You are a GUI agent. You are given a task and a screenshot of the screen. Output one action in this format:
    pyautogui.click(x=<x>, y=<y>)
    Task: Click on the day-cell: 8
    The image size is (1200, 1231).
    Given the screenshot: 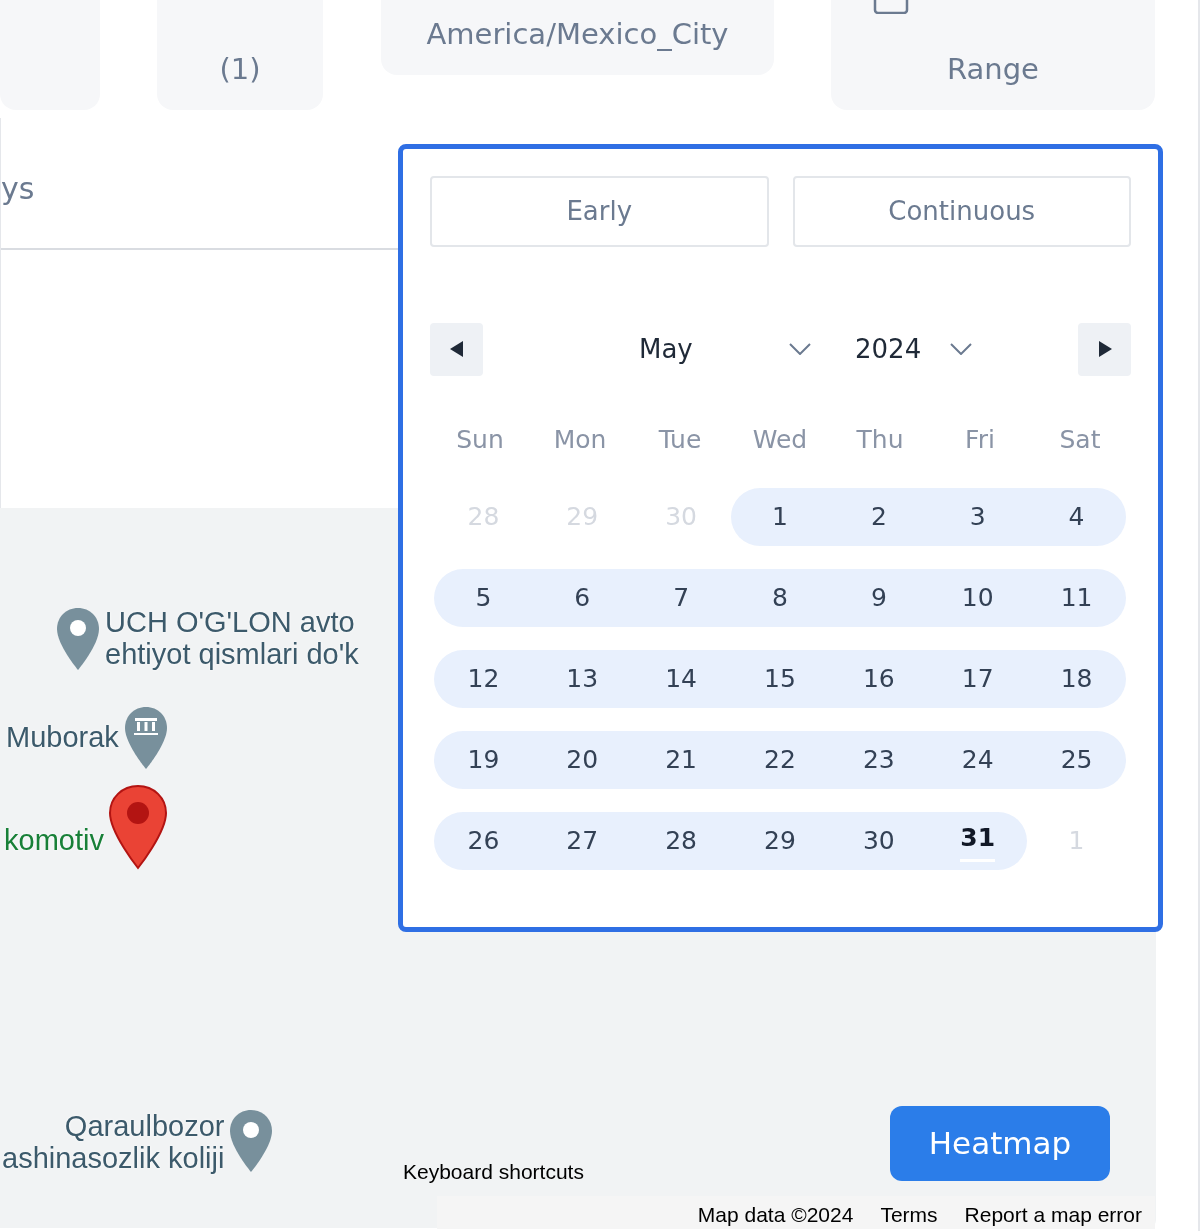 What is the action you would take?
    pyautogui.click(x=780, y=597)
    